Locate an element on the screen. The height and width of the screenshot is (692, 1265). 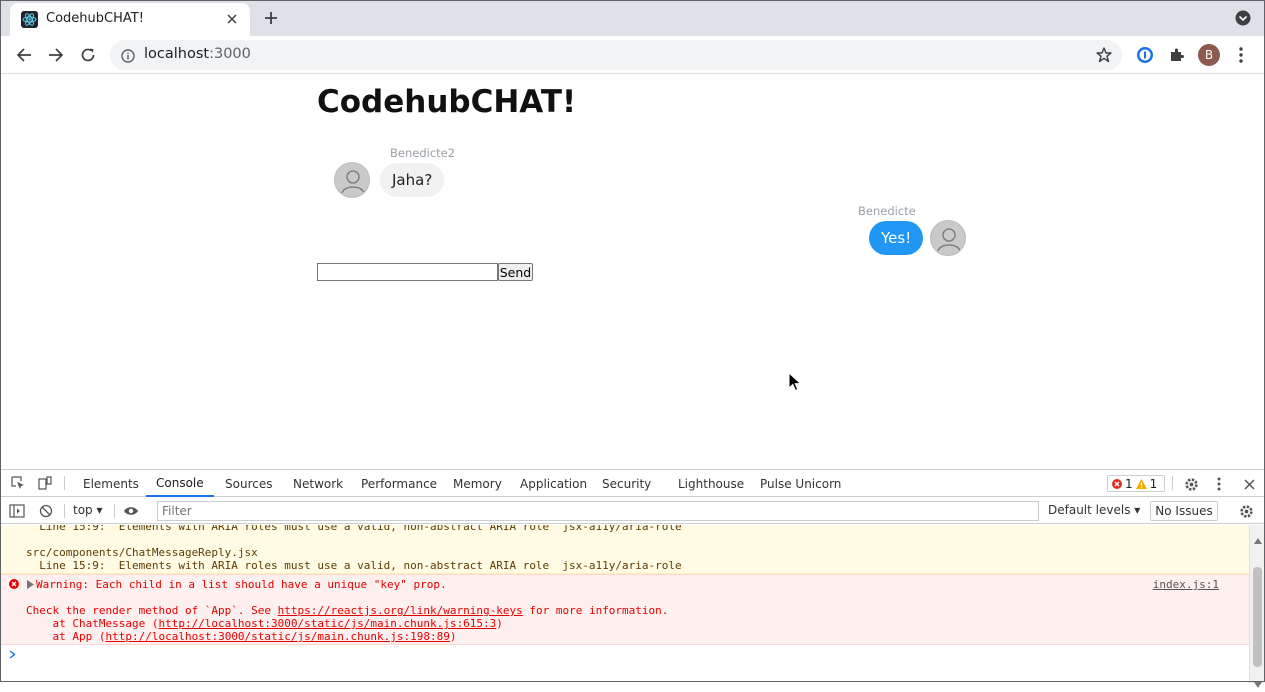
log-levels-dropdown: Default levels ▾ is located at coordinates (1094, 510).